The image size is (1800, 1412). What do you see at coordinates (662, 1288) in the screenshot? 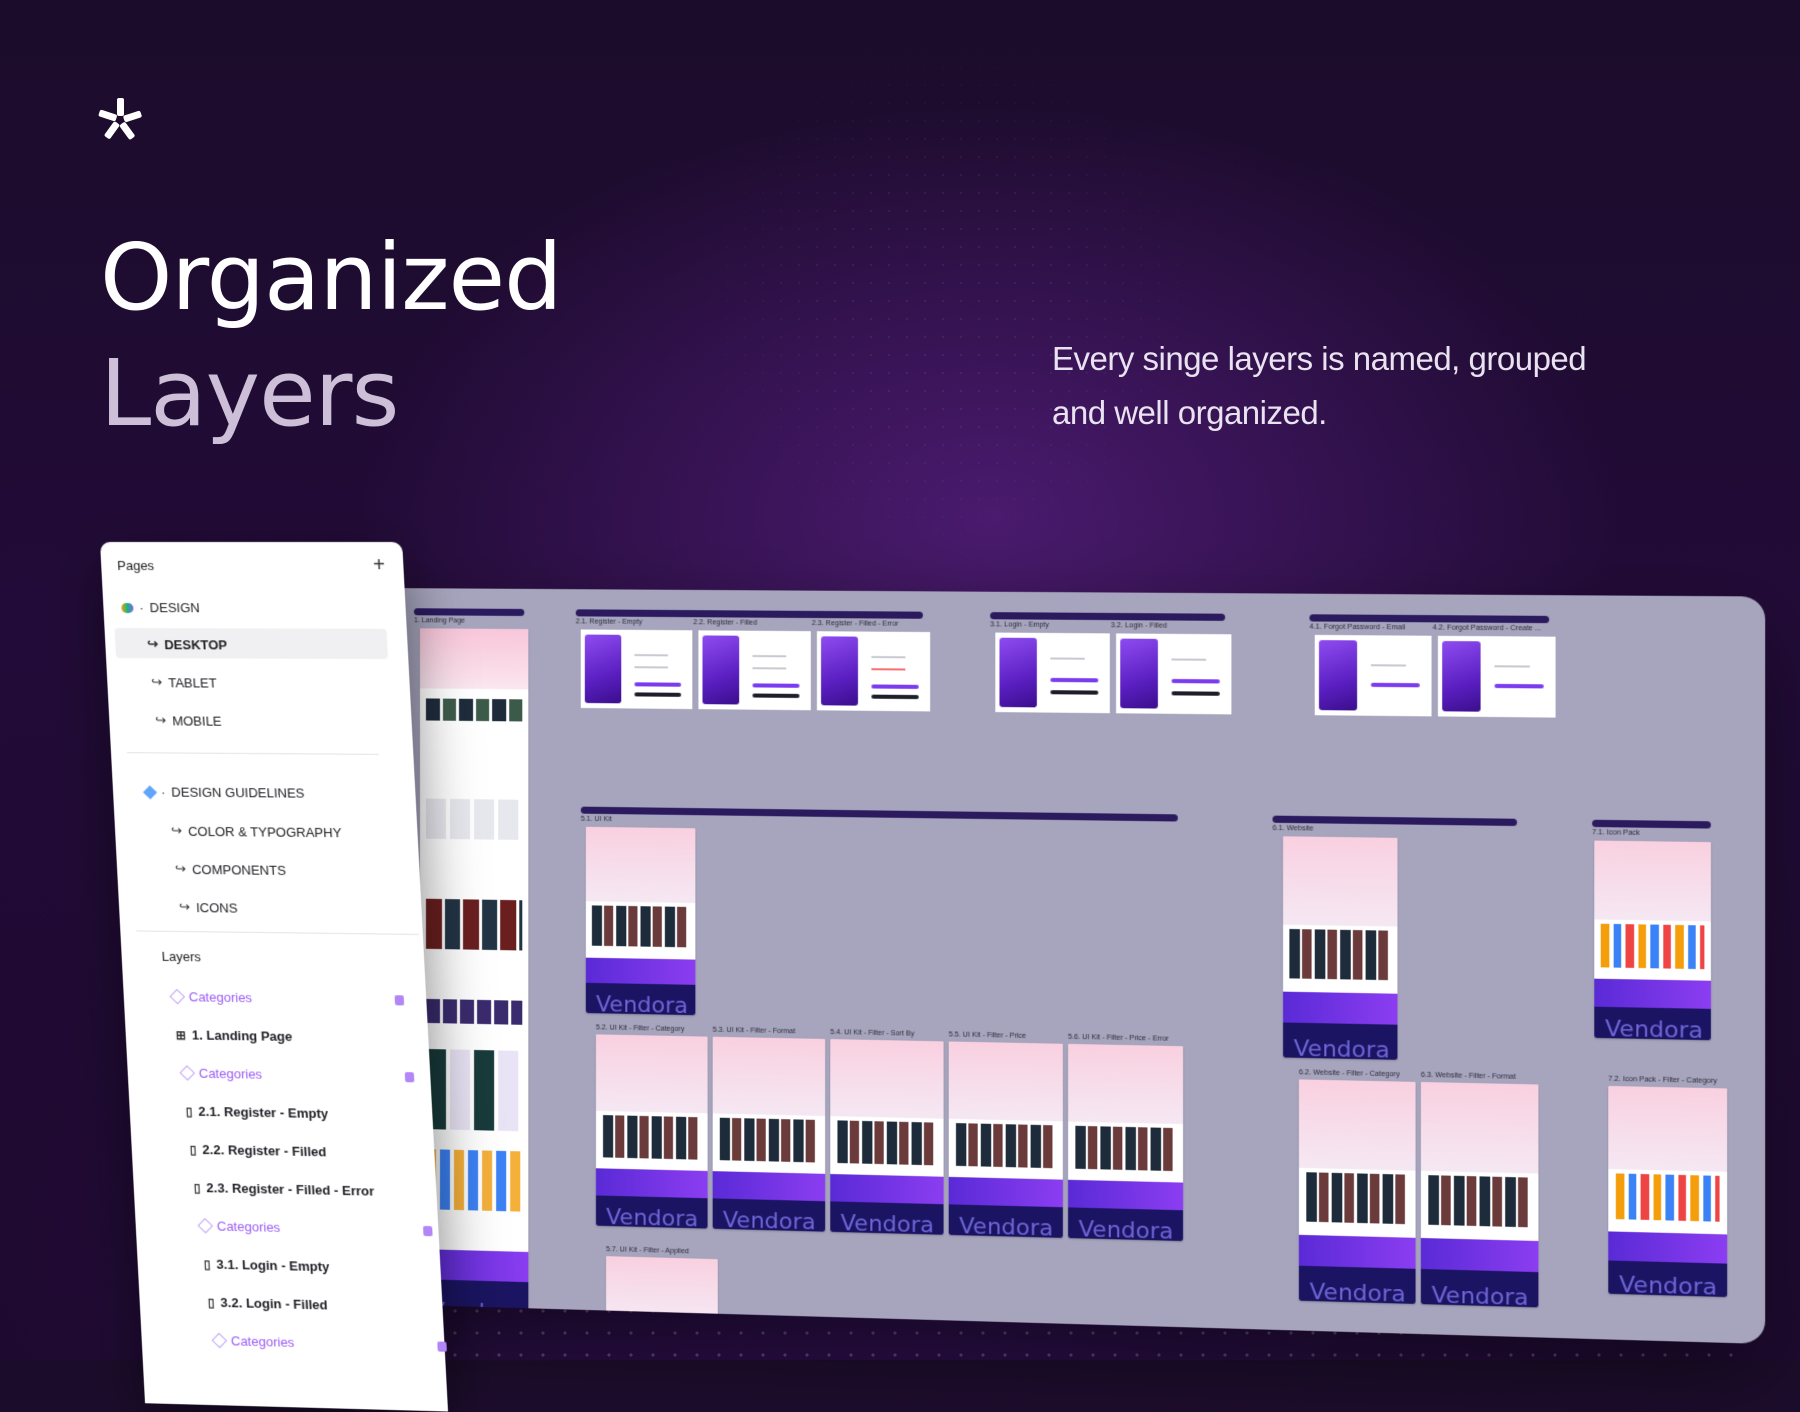
I see `uikit-applied-frame` at bounding box center [662, 1288].